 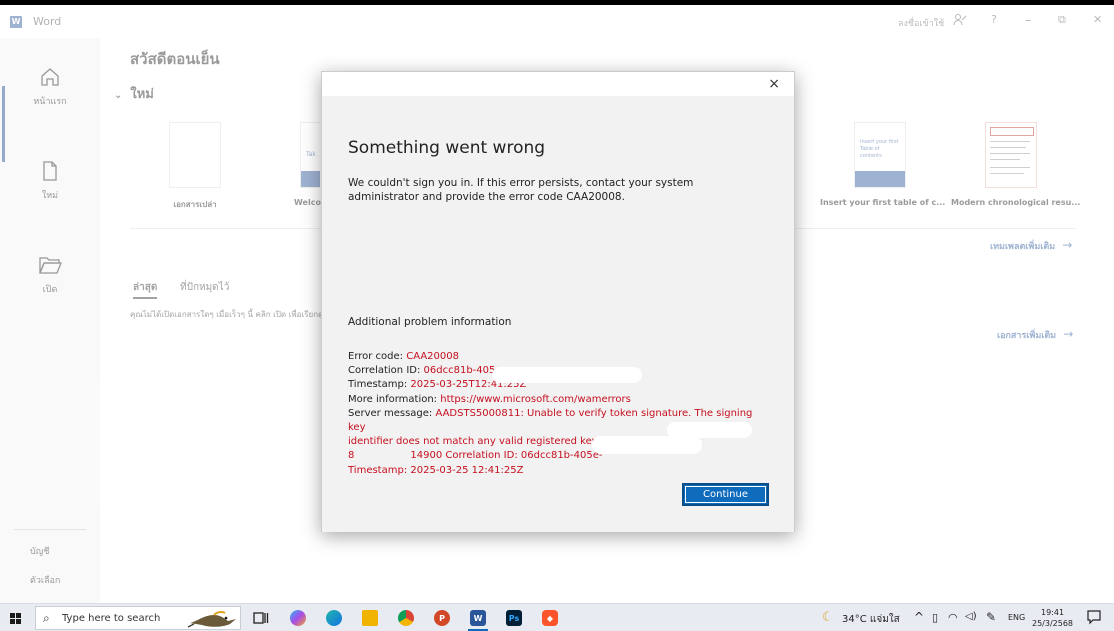 What do you see at coordinates (175, 59) in the screenshot?
I see `greeting-title: สวัสดีตอนเย็น` at bounding box center [175, 59].